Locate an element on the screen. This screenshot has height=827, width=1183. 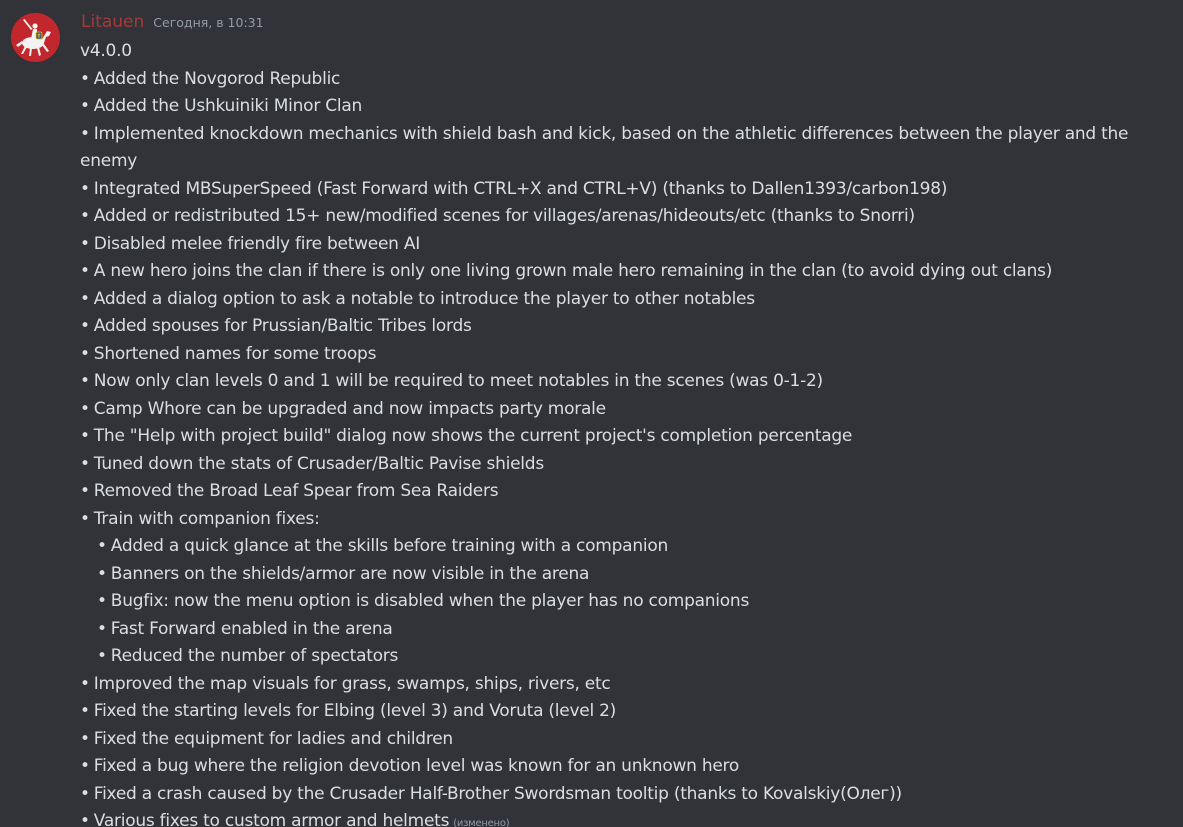
list-item: • Shortened names for some troops is located at coordinates (610, 355).